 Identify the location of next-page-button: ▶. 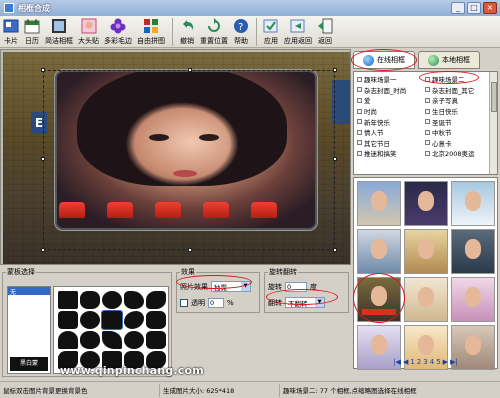
(445, 362).